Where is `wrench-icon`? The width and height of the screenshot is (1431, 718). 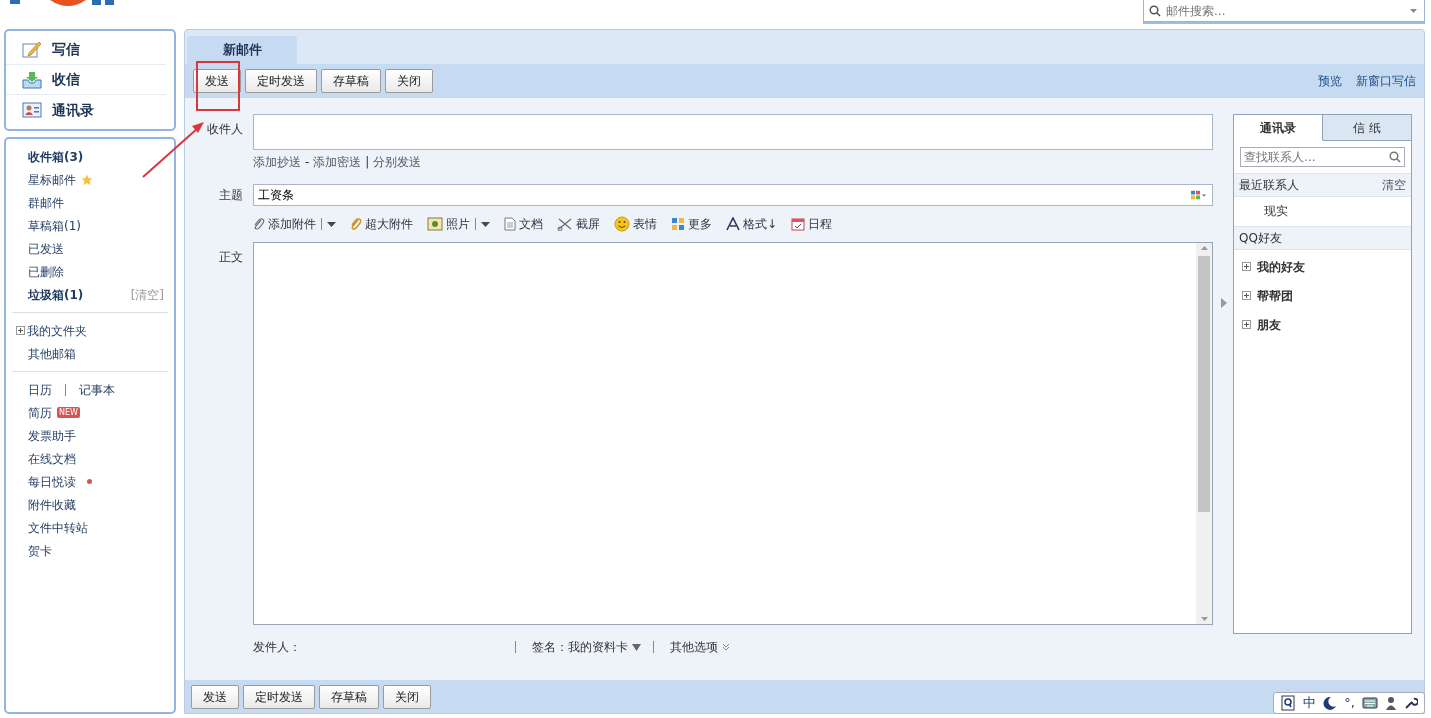 wrench-icon is located at coordinates (1411, 703).